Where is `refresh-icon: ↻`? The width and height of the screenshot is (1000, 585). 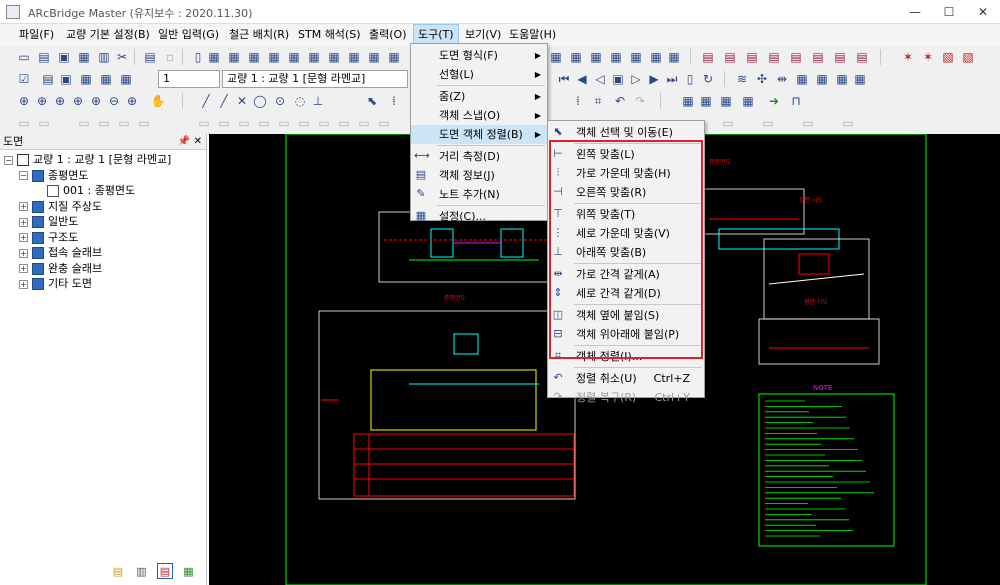
refresh-icon: ↻ is located at coordinates (708, 79).